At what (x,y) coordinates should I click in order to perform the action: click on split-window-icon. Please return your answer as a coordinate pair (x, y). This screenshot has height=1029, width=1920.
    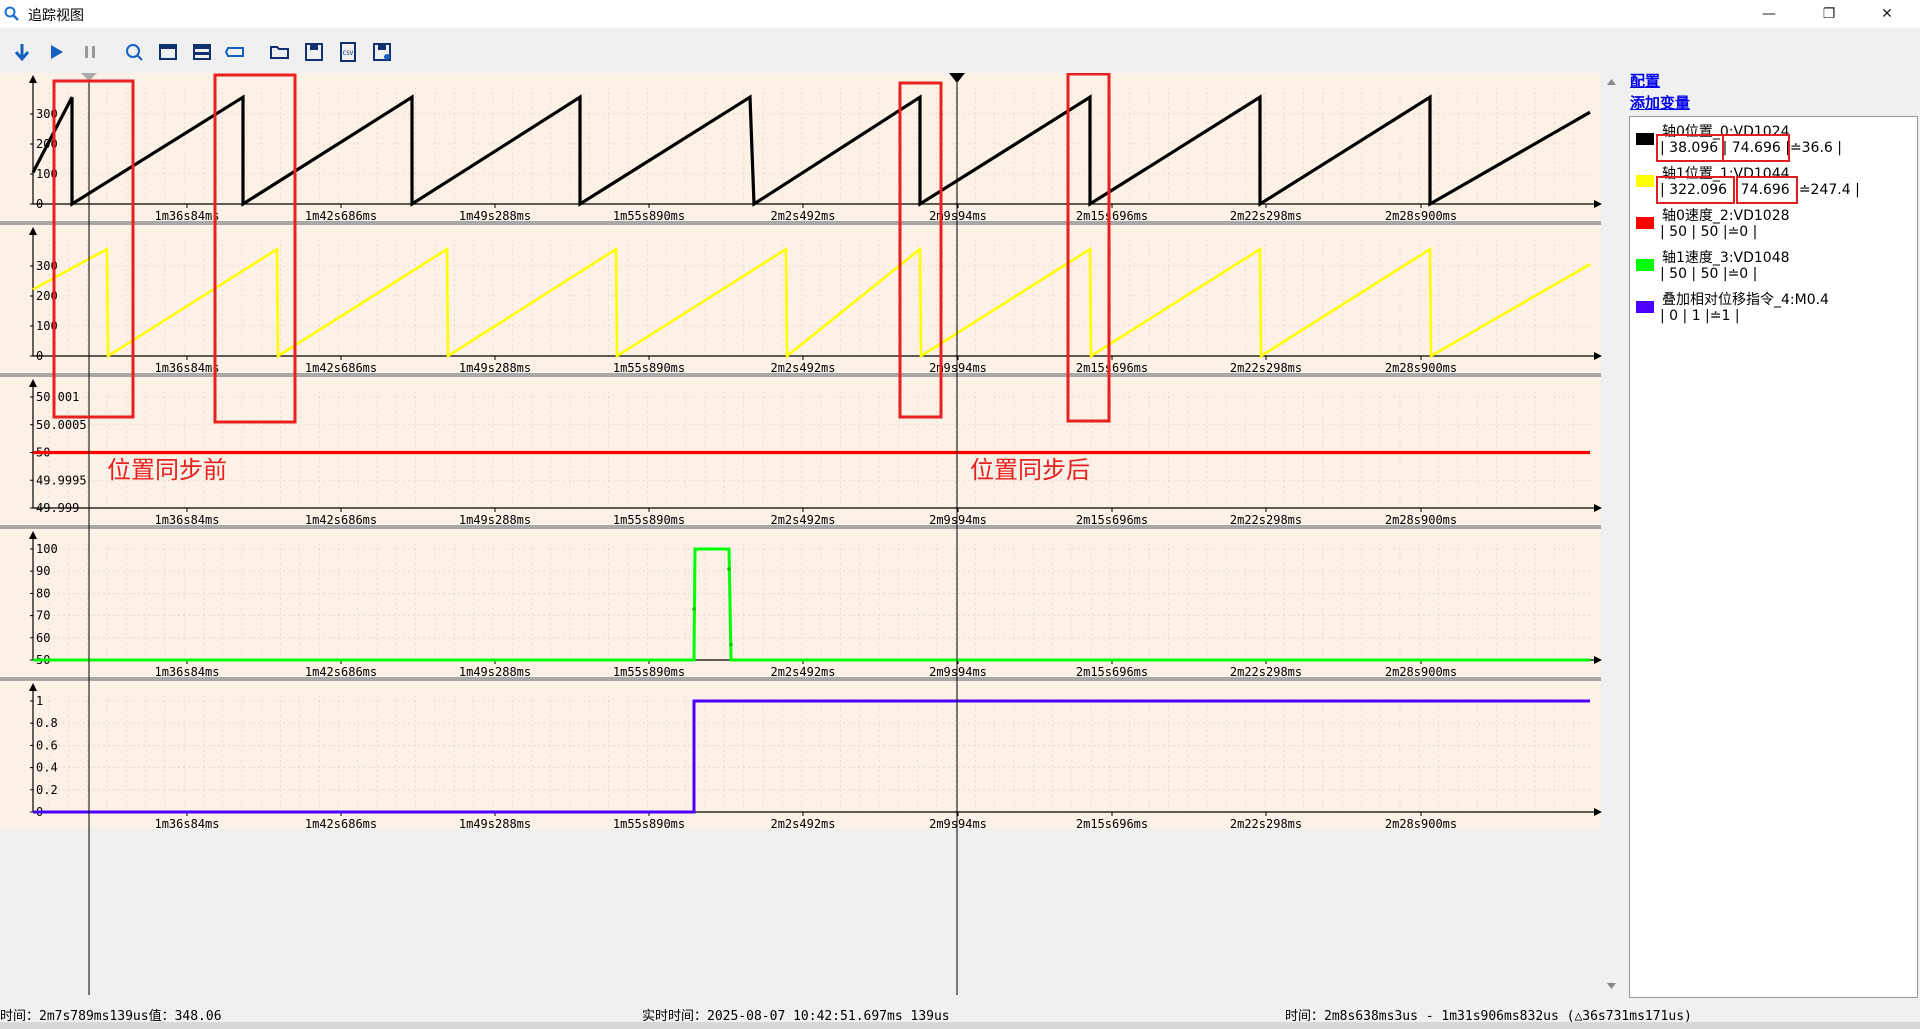
    Looking at the image, I should click on (202, 52).